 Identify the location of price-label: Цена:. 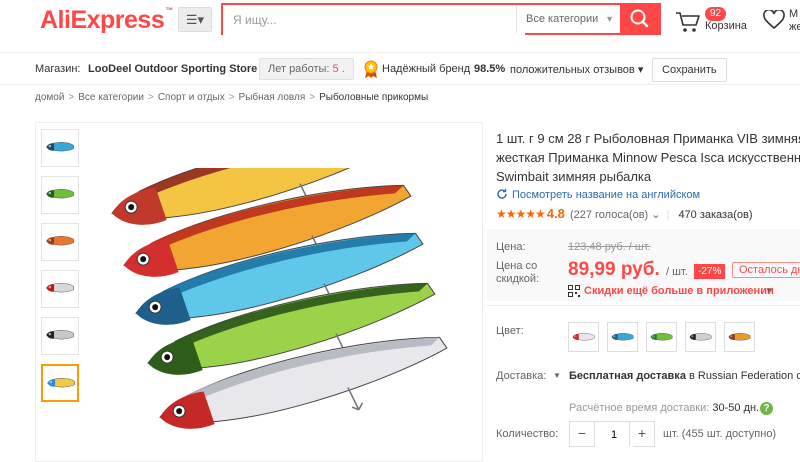
(511, 247).